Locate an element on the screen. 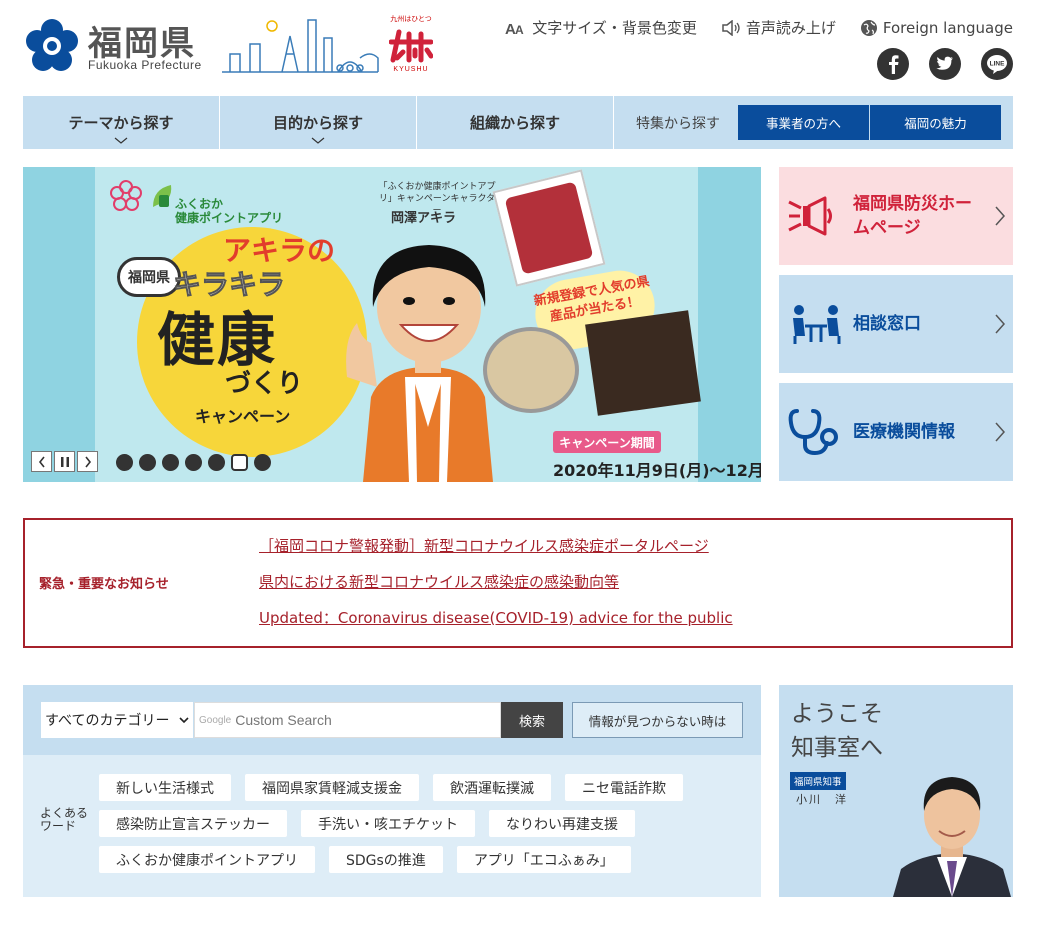 The height and width of the screenshot is (930, 1039). keyword-row: 新しい生活様式 福岡県家賃軽減支援金 飲酒運転撲滅 ニセ電話詐欺 is located at coordinates (391, 787).